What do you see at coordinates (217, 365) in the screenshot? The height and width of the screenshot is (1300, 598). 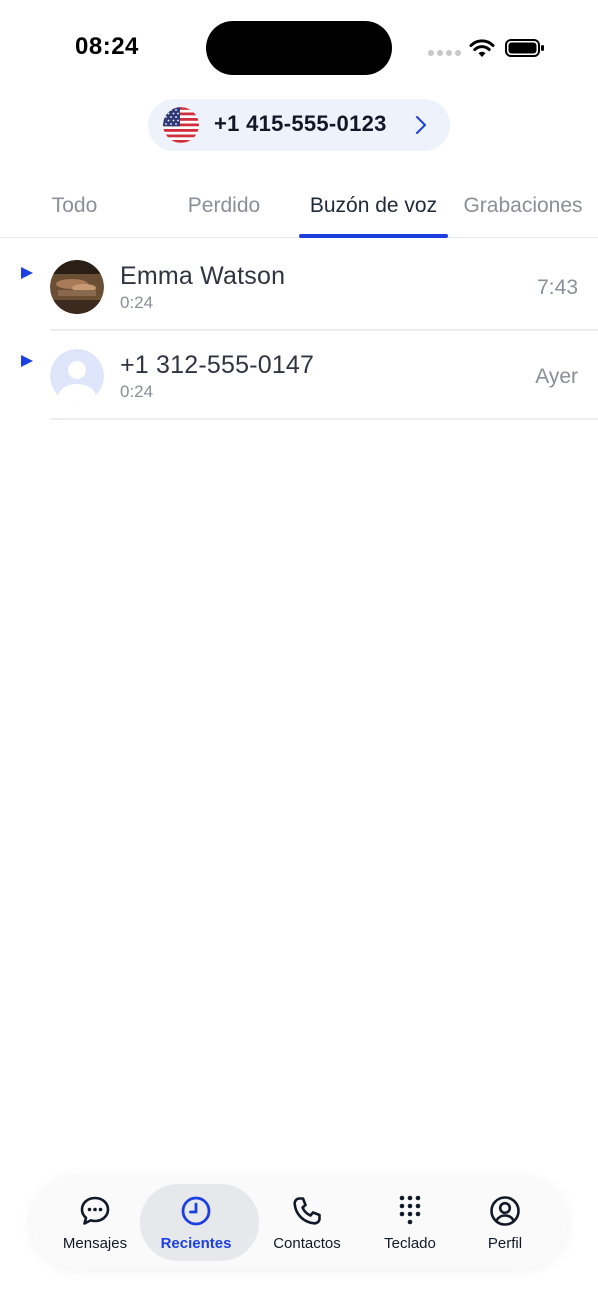 I see `caller-number: +1 312-555-0147` at bounding box center [217, 365].